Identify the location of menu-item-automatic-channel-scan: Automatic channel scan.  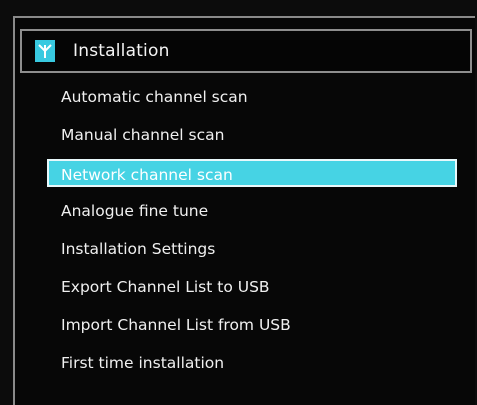
(252, 97).